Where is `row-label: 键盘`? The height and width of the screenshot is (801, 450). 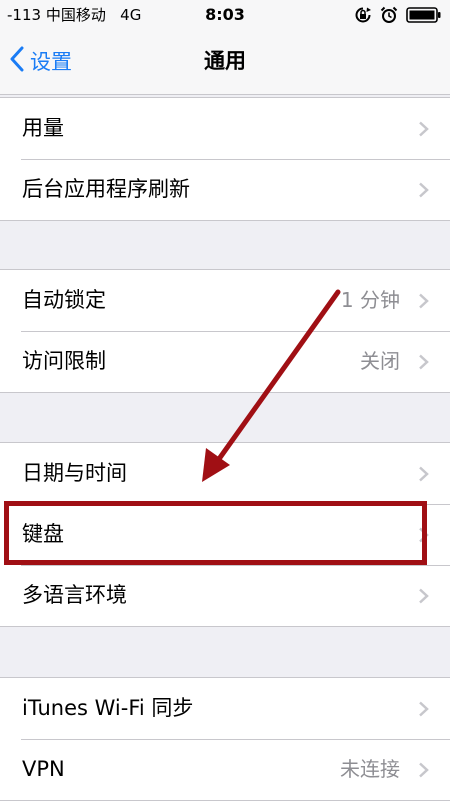 row-label: 键盘 is located at coordinates (43, 534).